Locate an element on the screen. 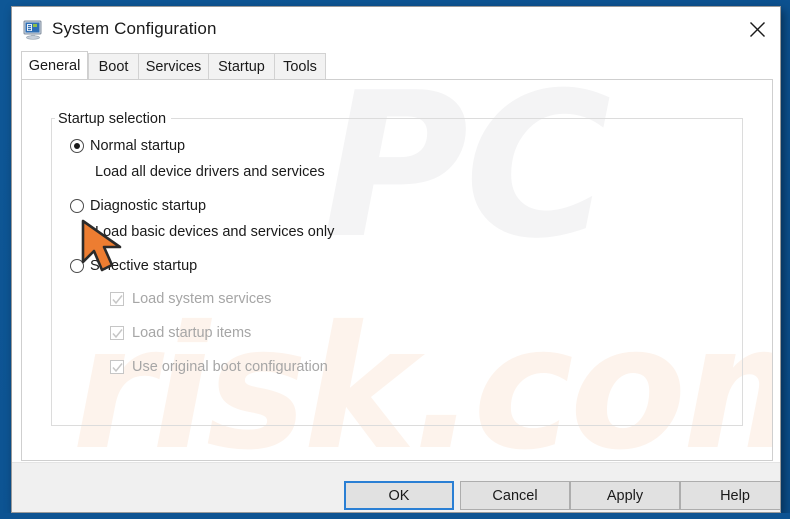 This screenshot has width=790, height=519. checkbox-load-startup-items: Load startup items is located at coordinates (180, 333).